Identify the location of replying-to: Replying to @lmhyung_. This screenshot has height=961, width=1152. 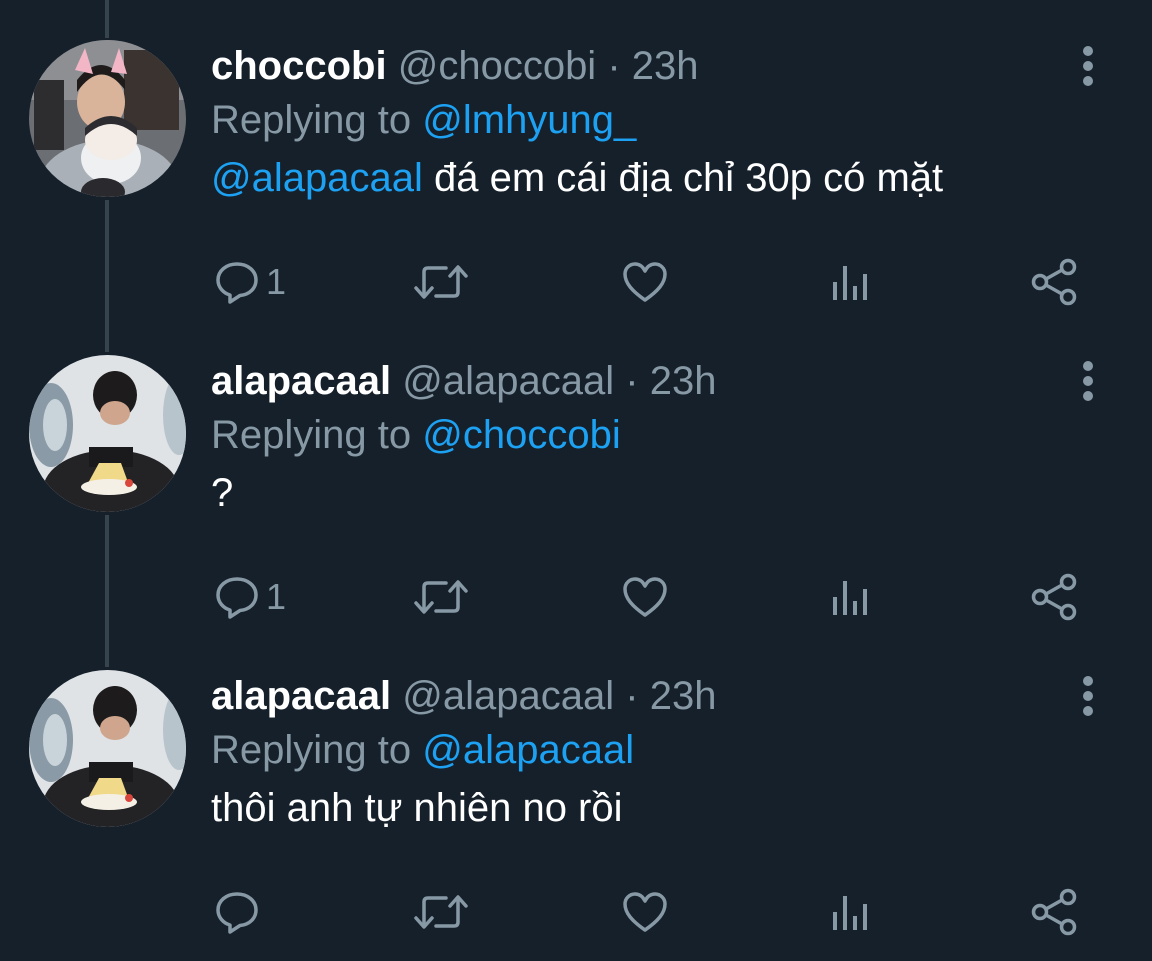
(641, 120).